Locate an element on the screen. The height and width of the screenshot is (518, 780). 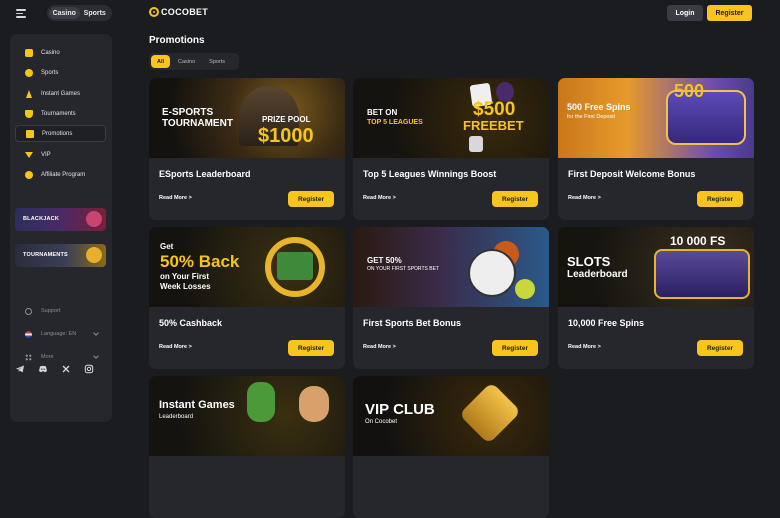
login-button: Login is located at coordinates (685, 13).